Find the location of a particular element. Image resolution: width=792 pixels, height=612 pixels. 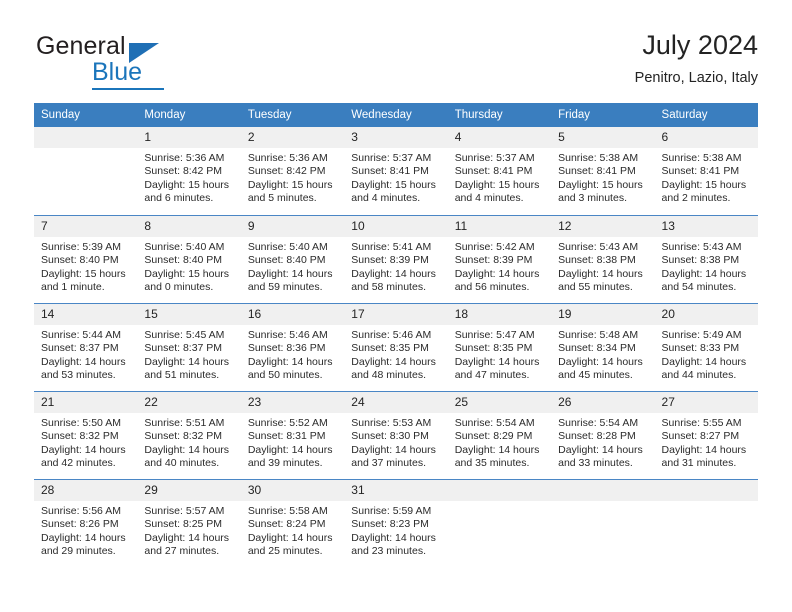

sunrise-time: Sunrise: 5:56 AM is located at coordinates (81, 511).